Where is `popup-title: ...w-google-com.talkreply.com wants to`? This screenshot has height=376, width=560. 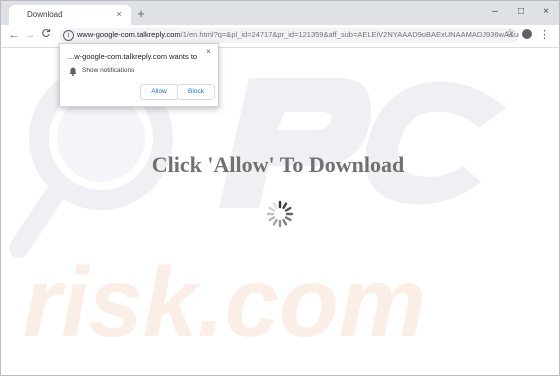 popup-title: ...w-google-com.talkreply.com wants to is located at coordinates (133, 56).